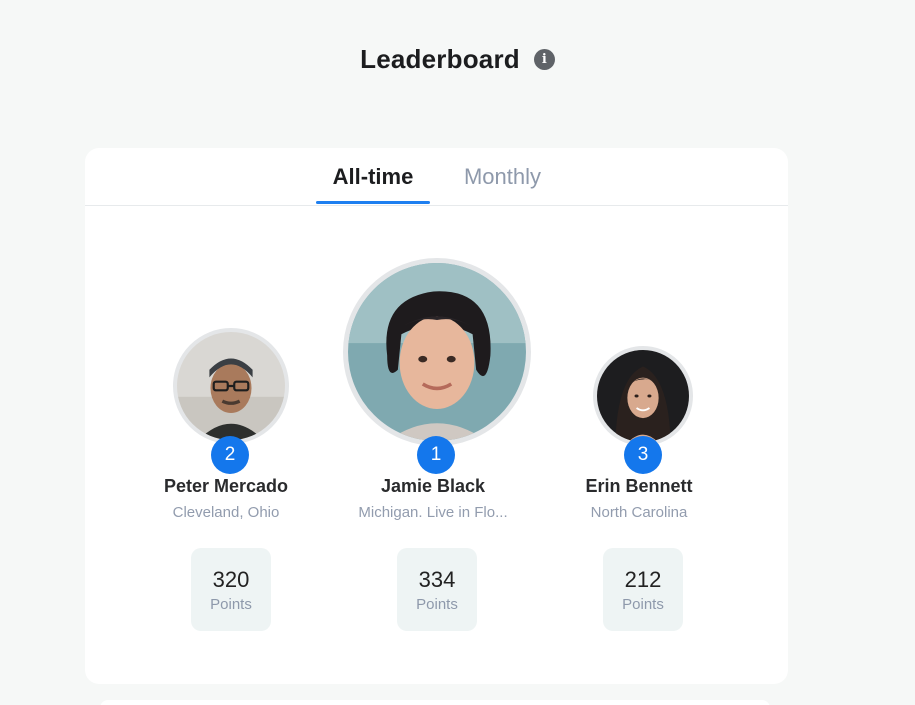  I want to click on leader-location: Cleveland, Ohio, so click(226, 512).